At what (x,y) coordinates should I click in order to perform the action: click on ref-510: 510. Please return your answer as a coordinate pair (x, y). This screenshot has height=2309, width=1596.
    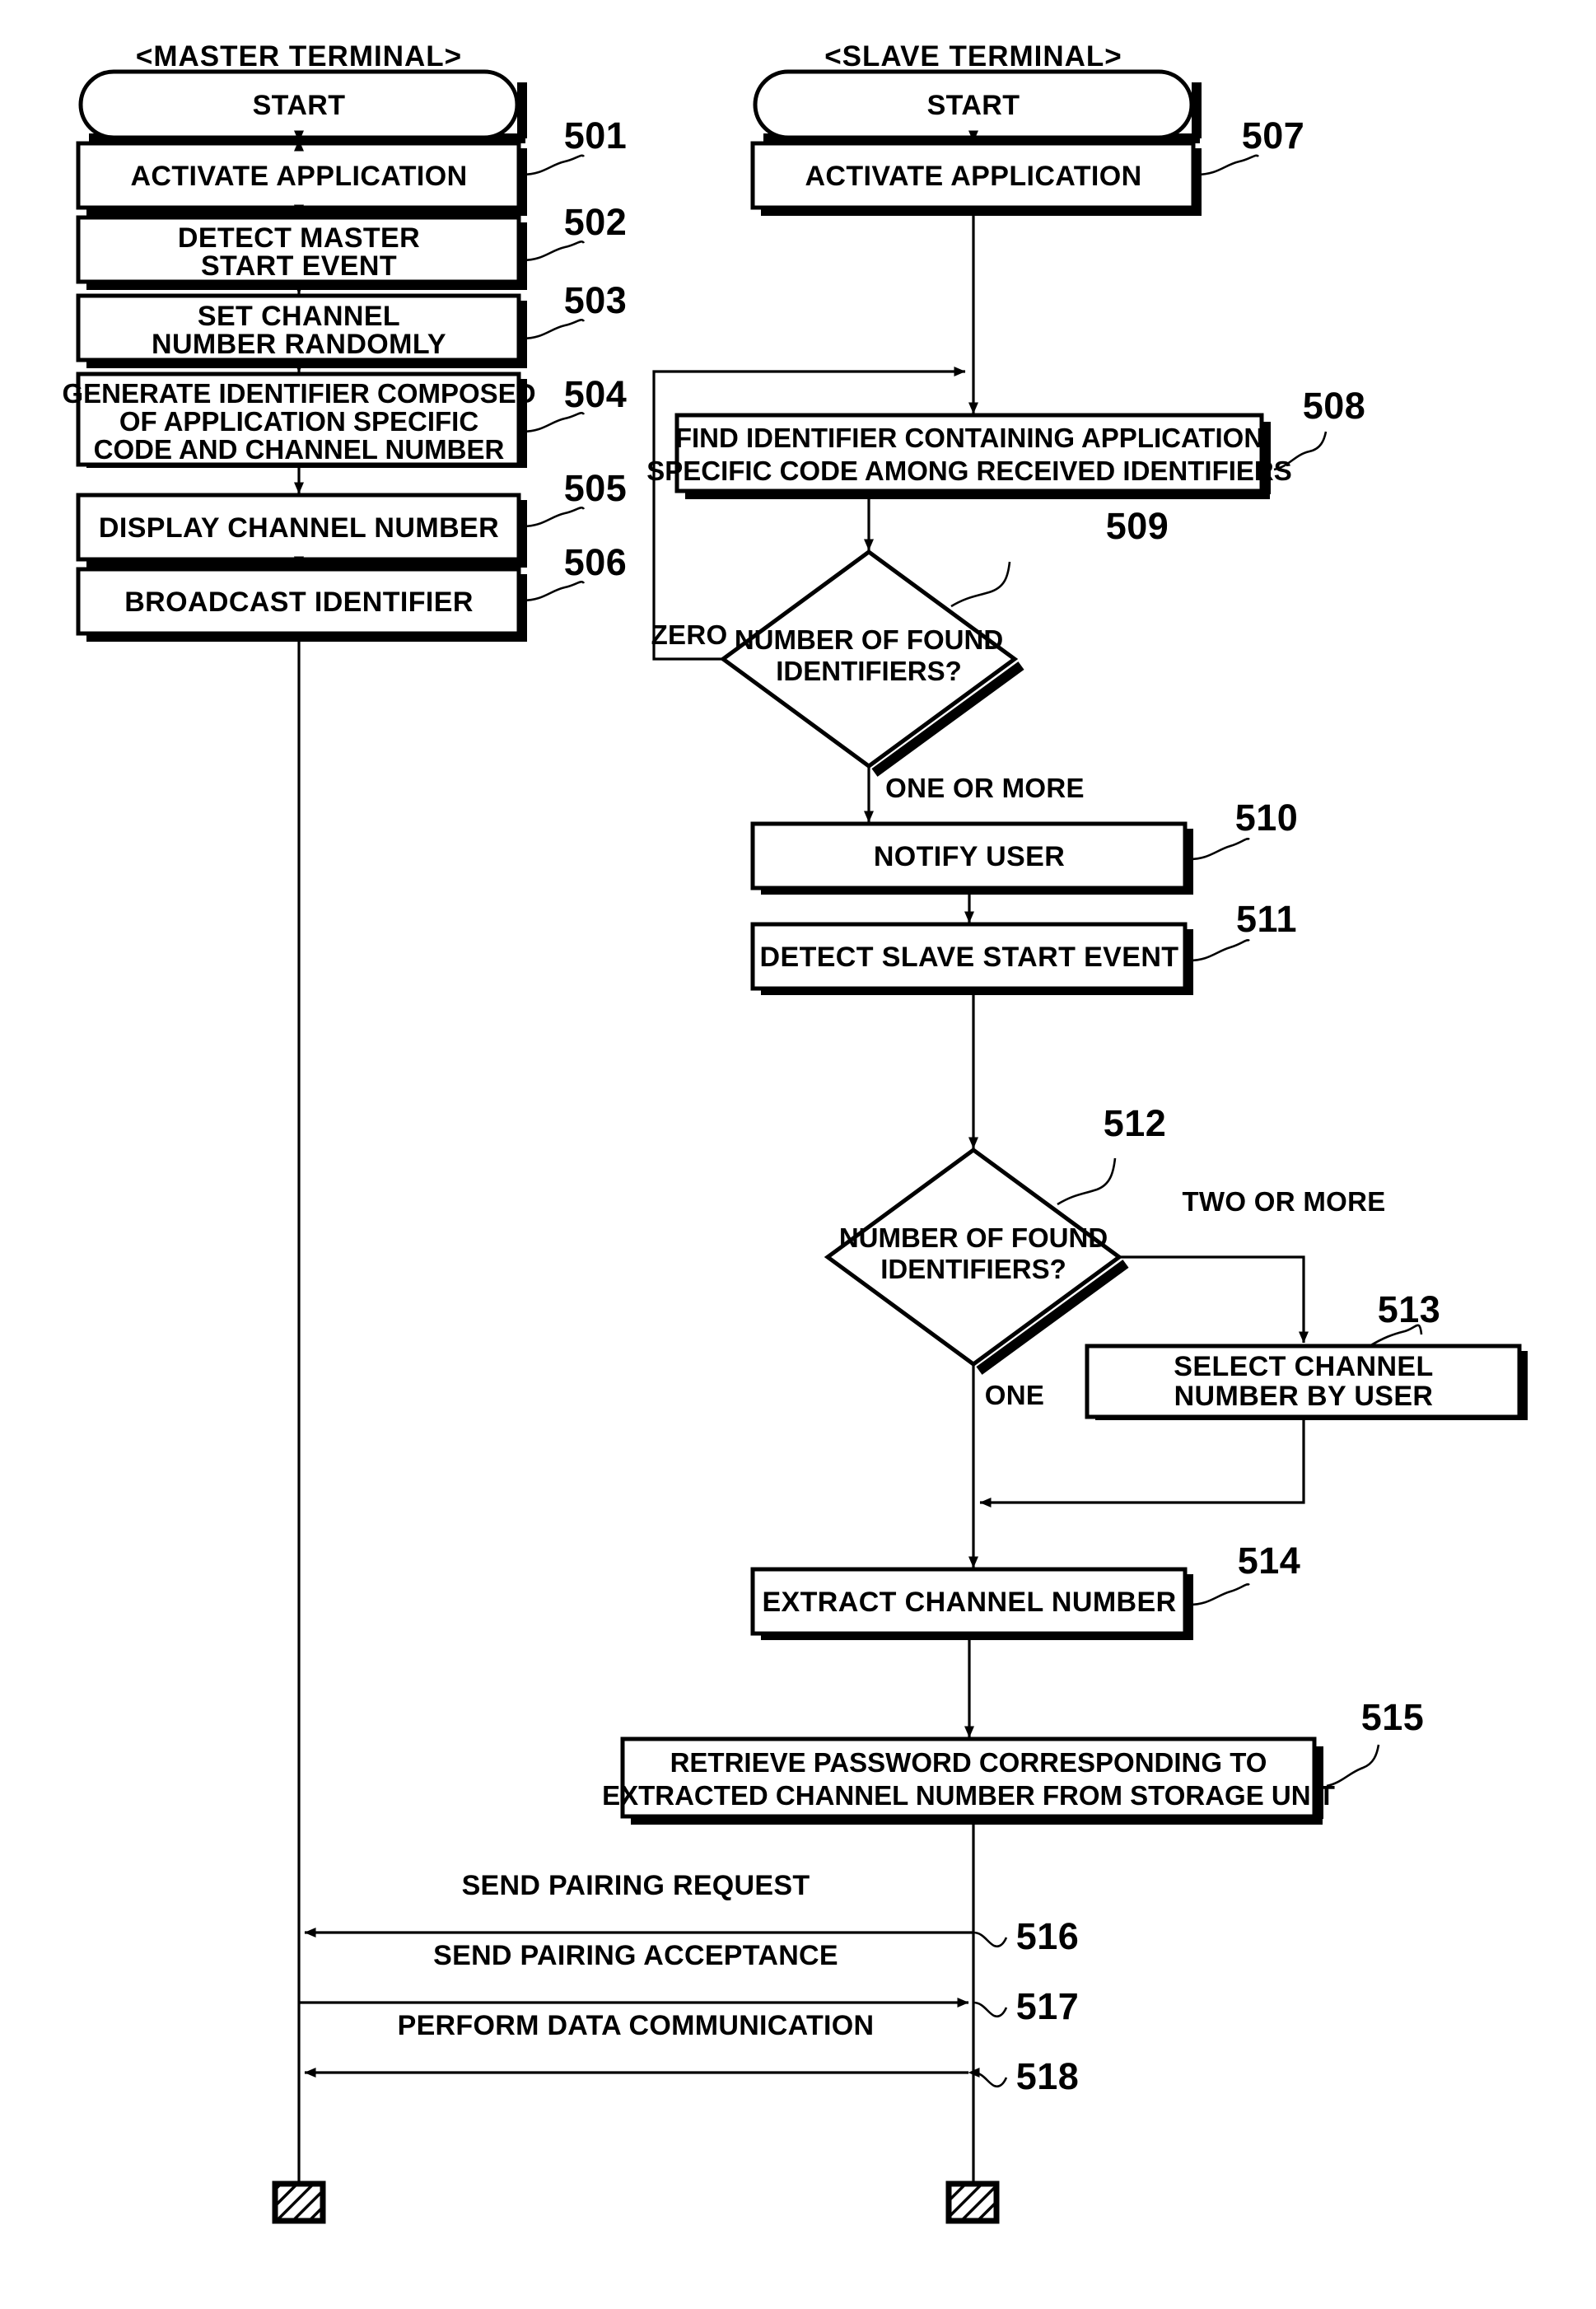
    Looking at the image, I should click on (1267, 818).